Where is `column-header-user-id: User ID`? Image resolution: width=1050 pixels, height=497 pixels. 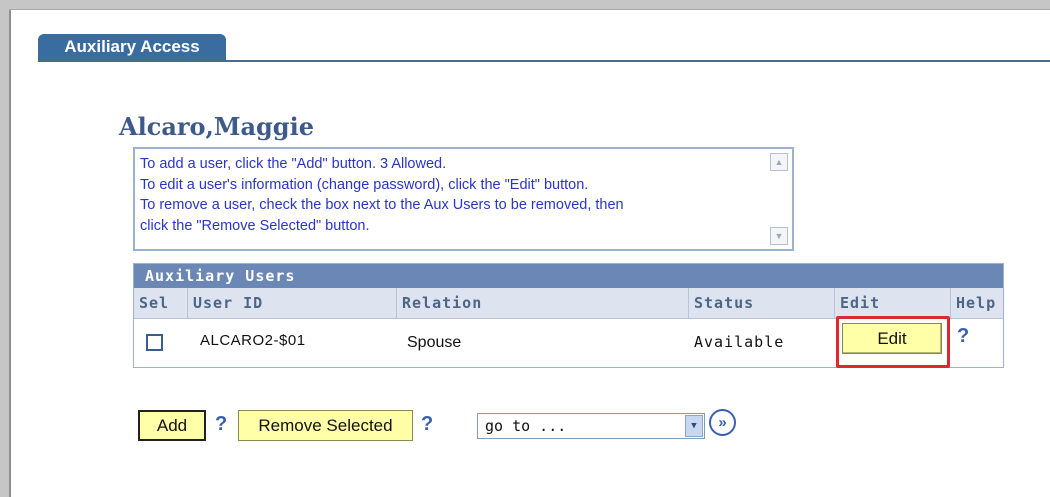
column-header-user-id: User ID is located at coordinates (292, 303).